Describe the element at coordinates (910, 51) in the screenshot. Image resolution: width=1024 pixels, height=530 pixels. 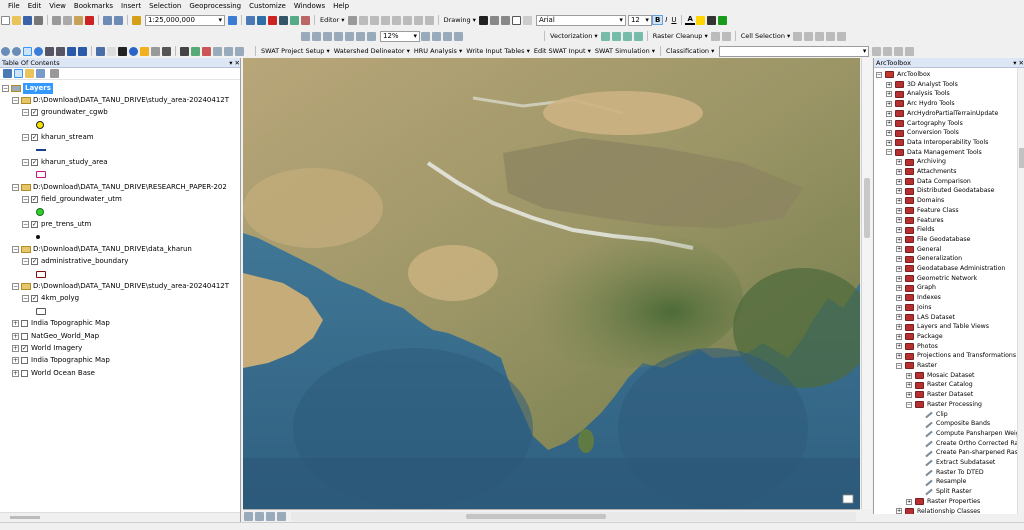
I see `classify-icon` at that location.